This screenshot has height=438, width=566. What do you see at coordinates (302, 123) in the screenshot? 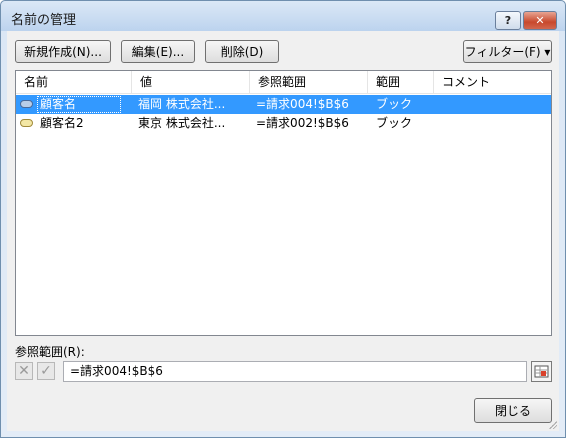
I see `row-ref: =請求002!$B$6` at bounding box center [302, 123].